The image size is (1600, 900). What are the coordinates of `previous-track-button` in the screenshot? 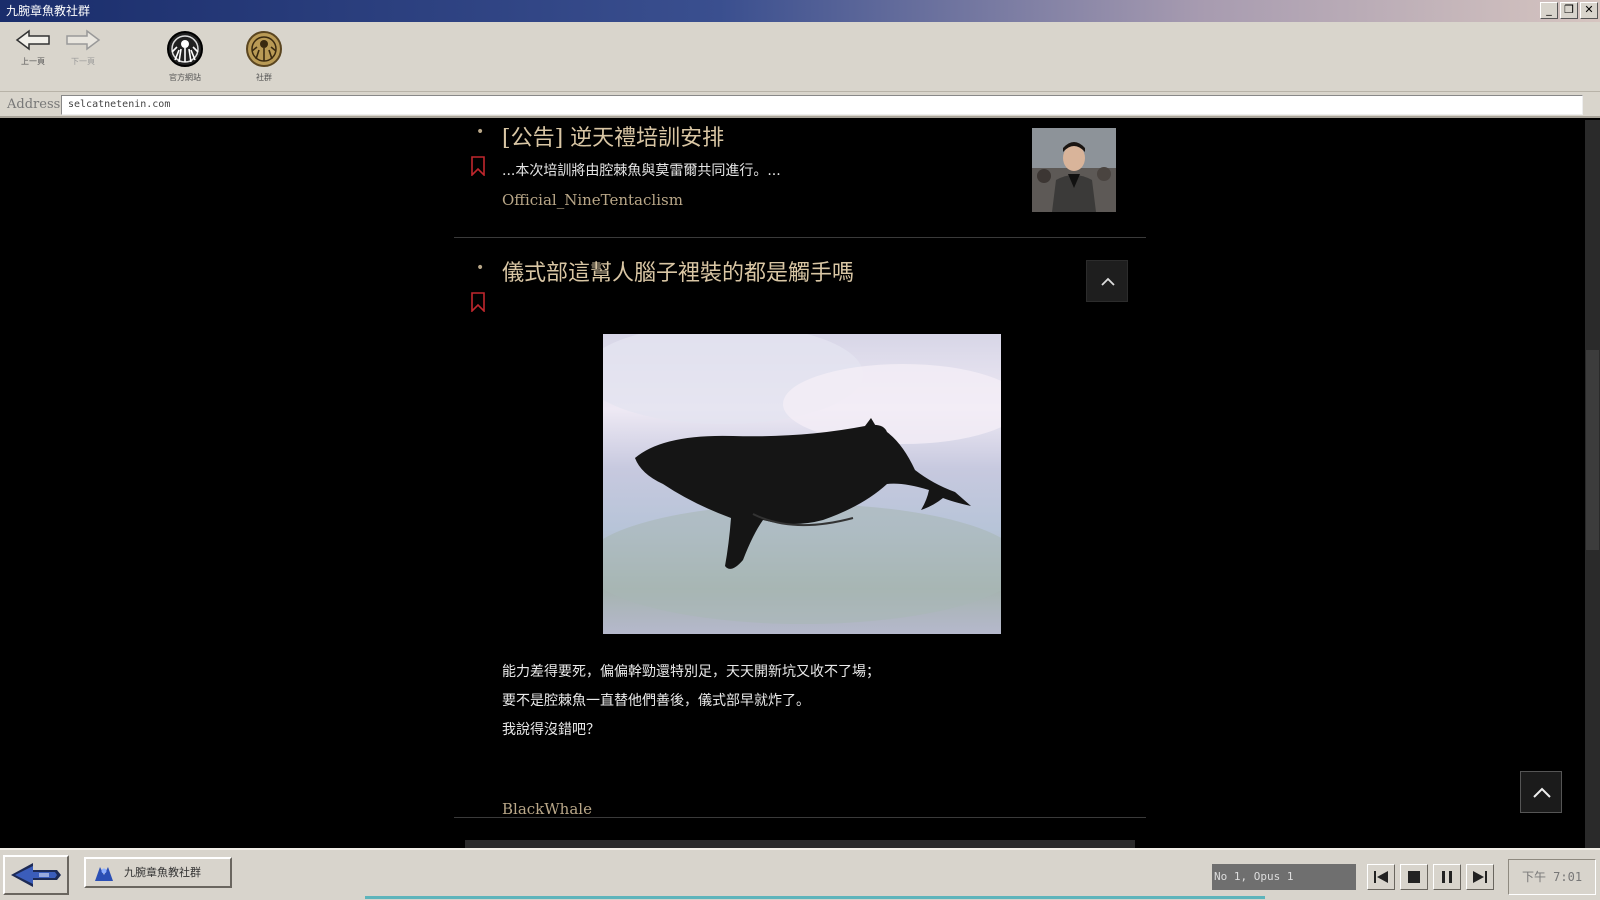 It's located at (1381, 877).